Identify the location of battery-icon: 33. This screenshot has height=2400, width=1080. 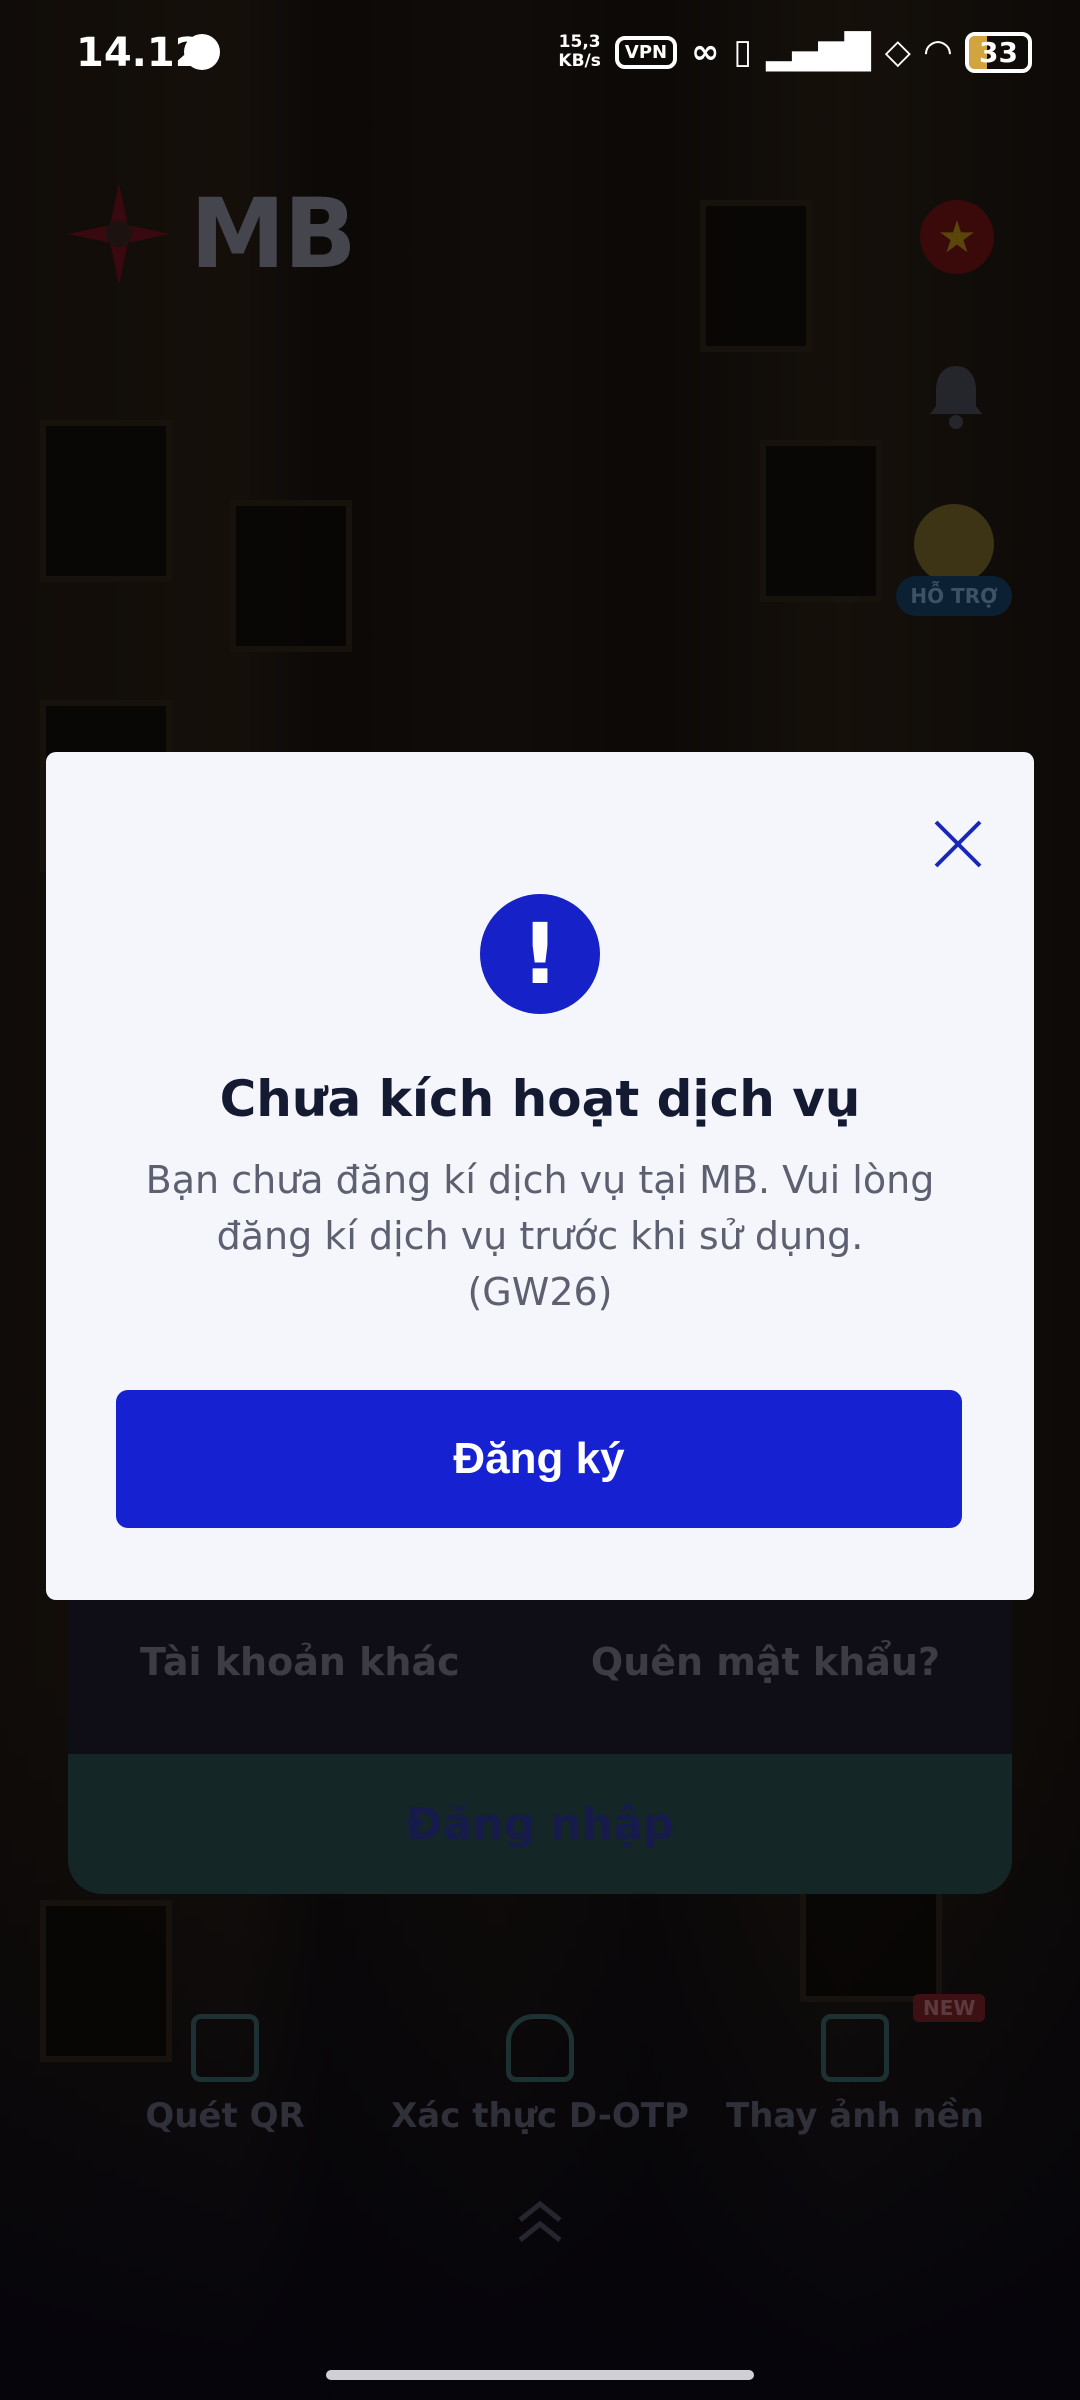
(998, 52).